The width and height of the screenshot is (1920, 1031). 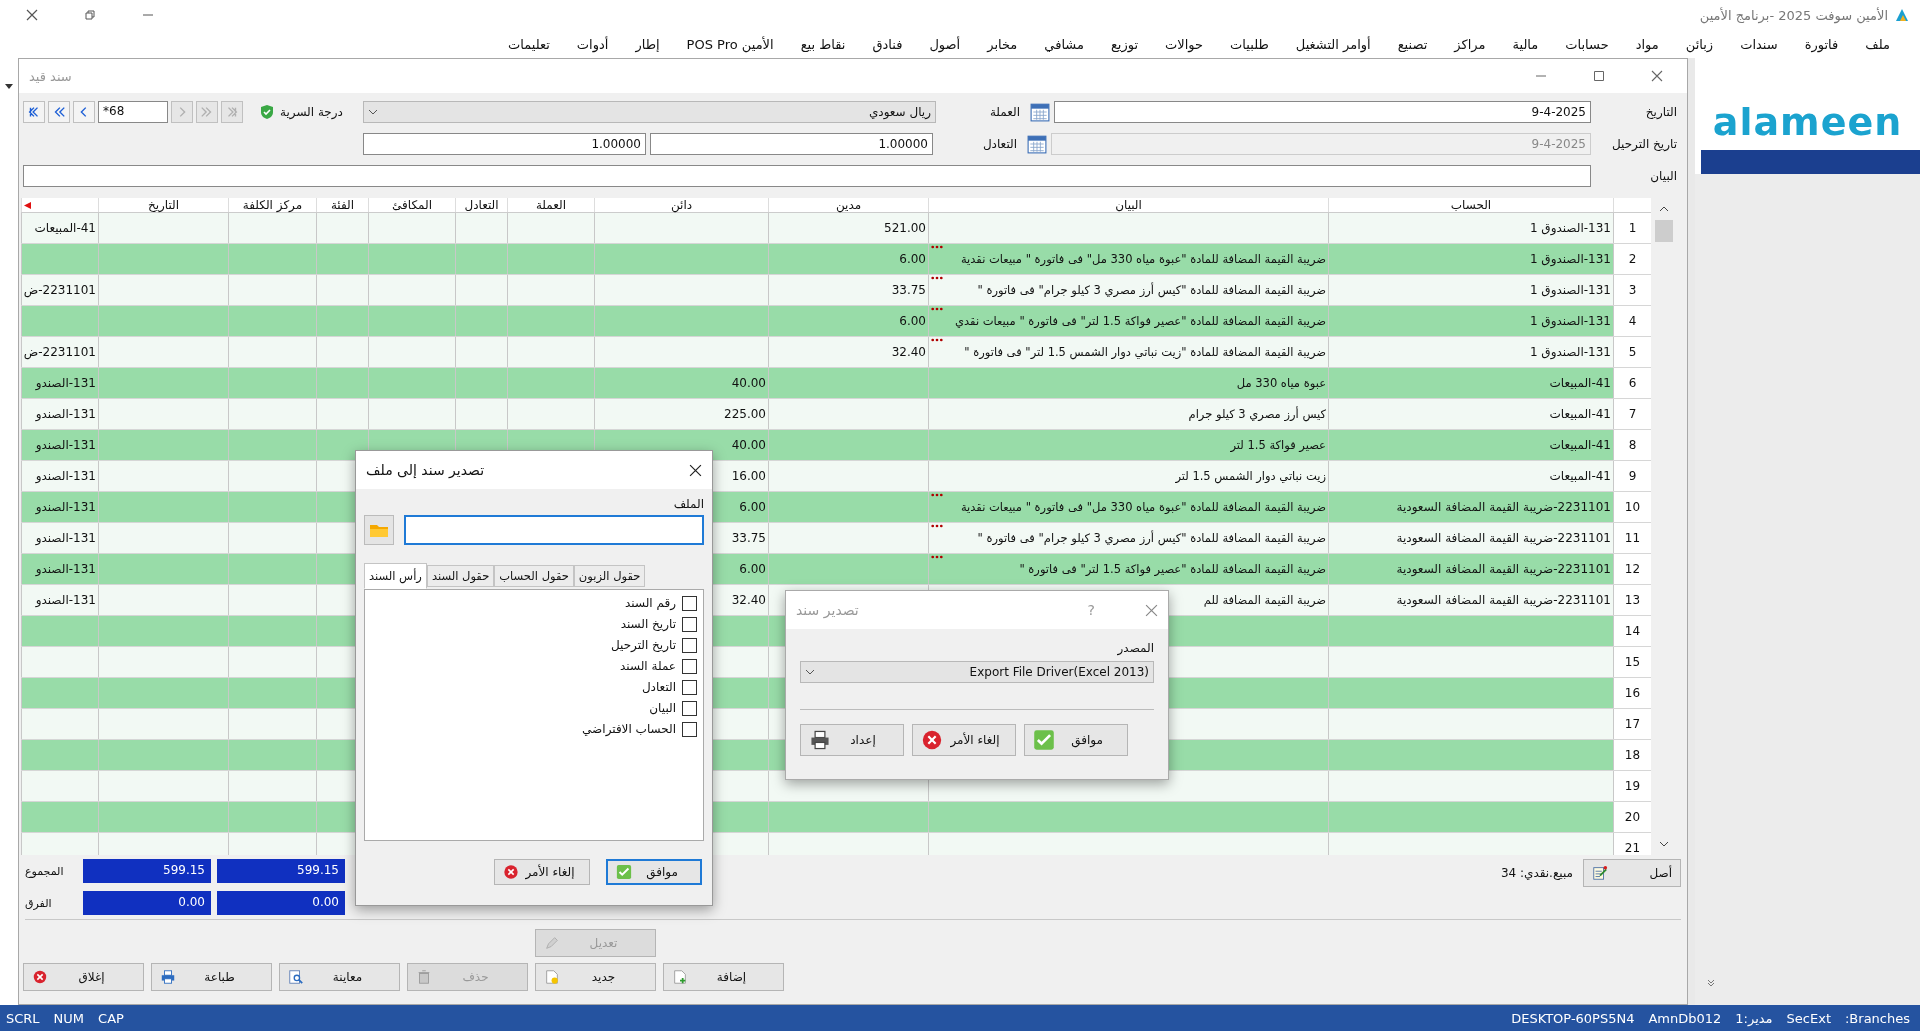 I want to click on setup-button: إعداد, so click(x=852, y=740).